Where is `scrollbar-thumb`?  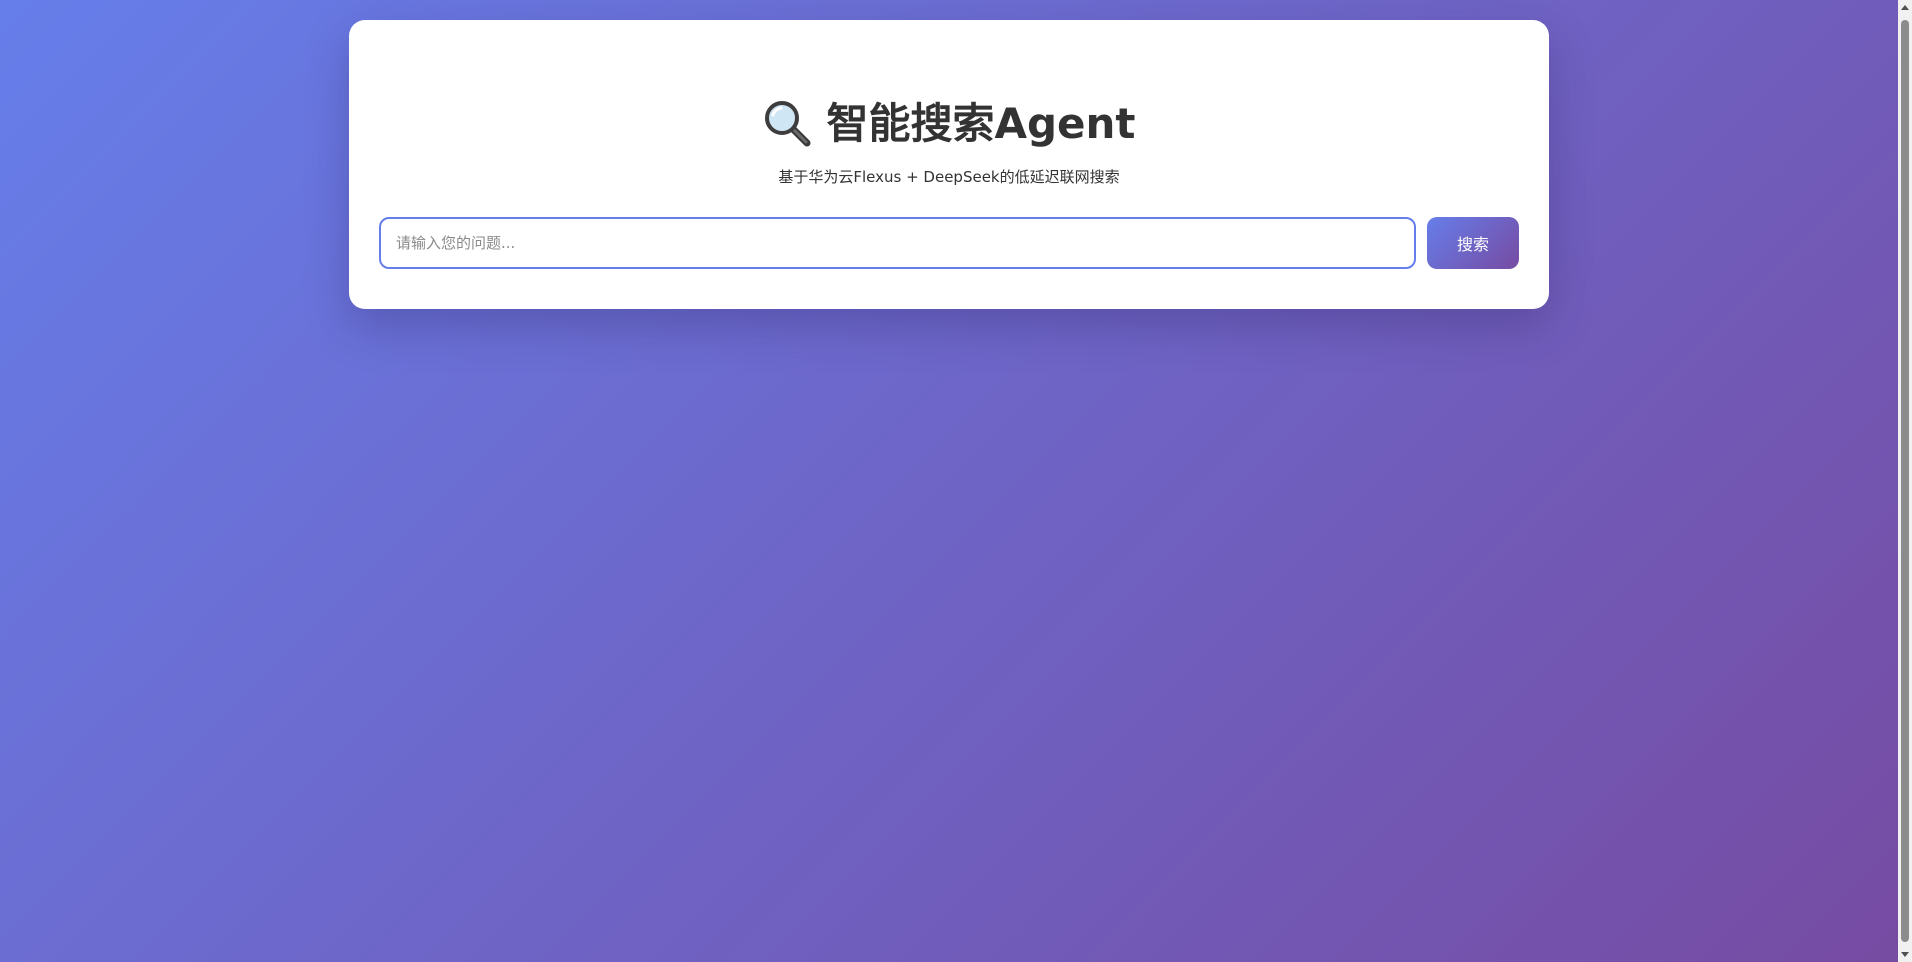
scrollbar-thumb is located at coordinates (1905, 481).